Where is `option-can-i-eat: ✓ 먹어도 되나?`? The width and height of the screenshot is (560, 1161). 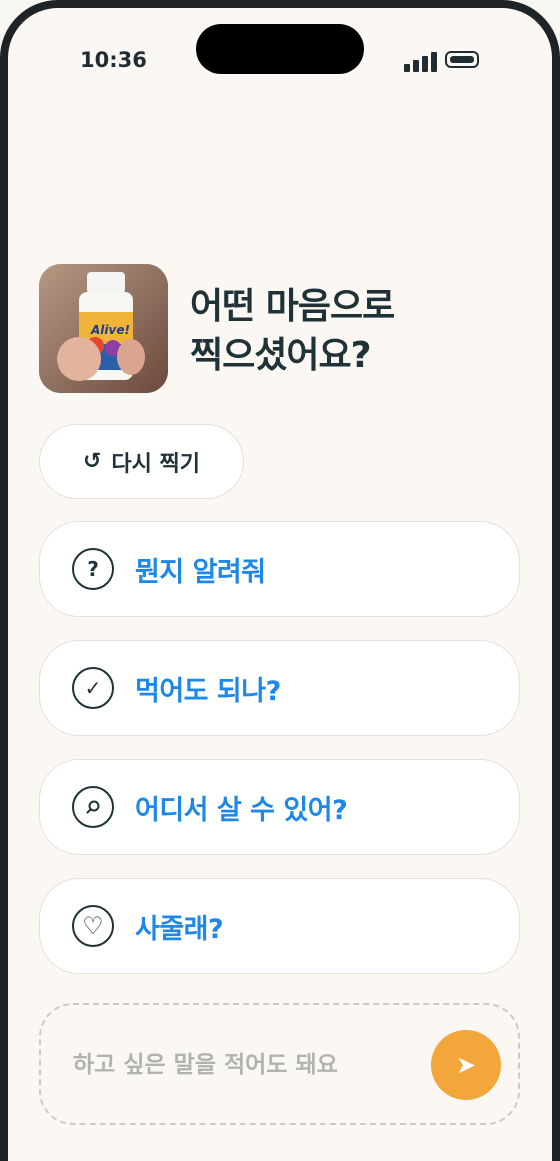
option-can-i-eat: ✓ 먹어도 되나? is located at coordinates (279, 688).